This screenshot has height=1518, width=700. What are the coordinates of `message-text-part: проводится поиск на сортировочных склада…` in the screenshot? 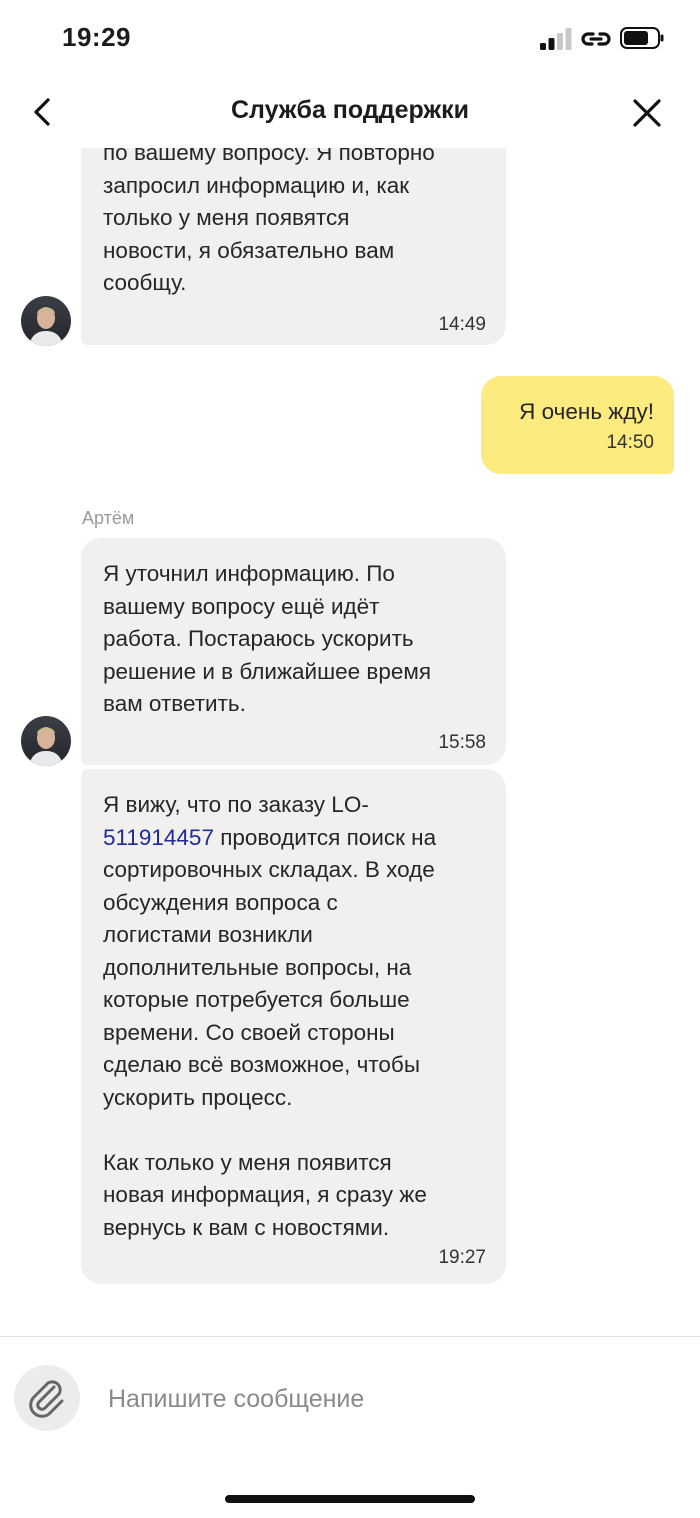 It's located at (270, 1032).